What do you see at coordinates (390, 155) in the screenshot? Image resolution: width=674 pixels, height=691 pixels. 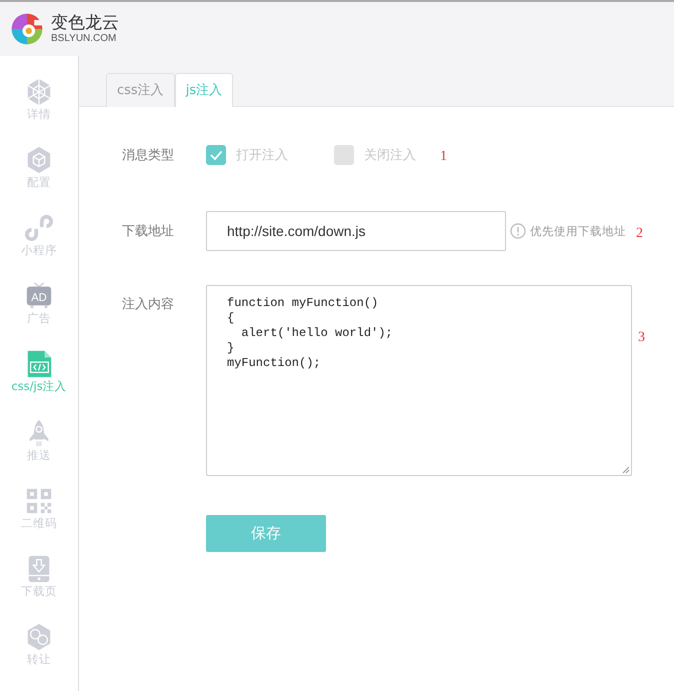 I see `option-label: 关闭注入` at bounding box center [390, 155].